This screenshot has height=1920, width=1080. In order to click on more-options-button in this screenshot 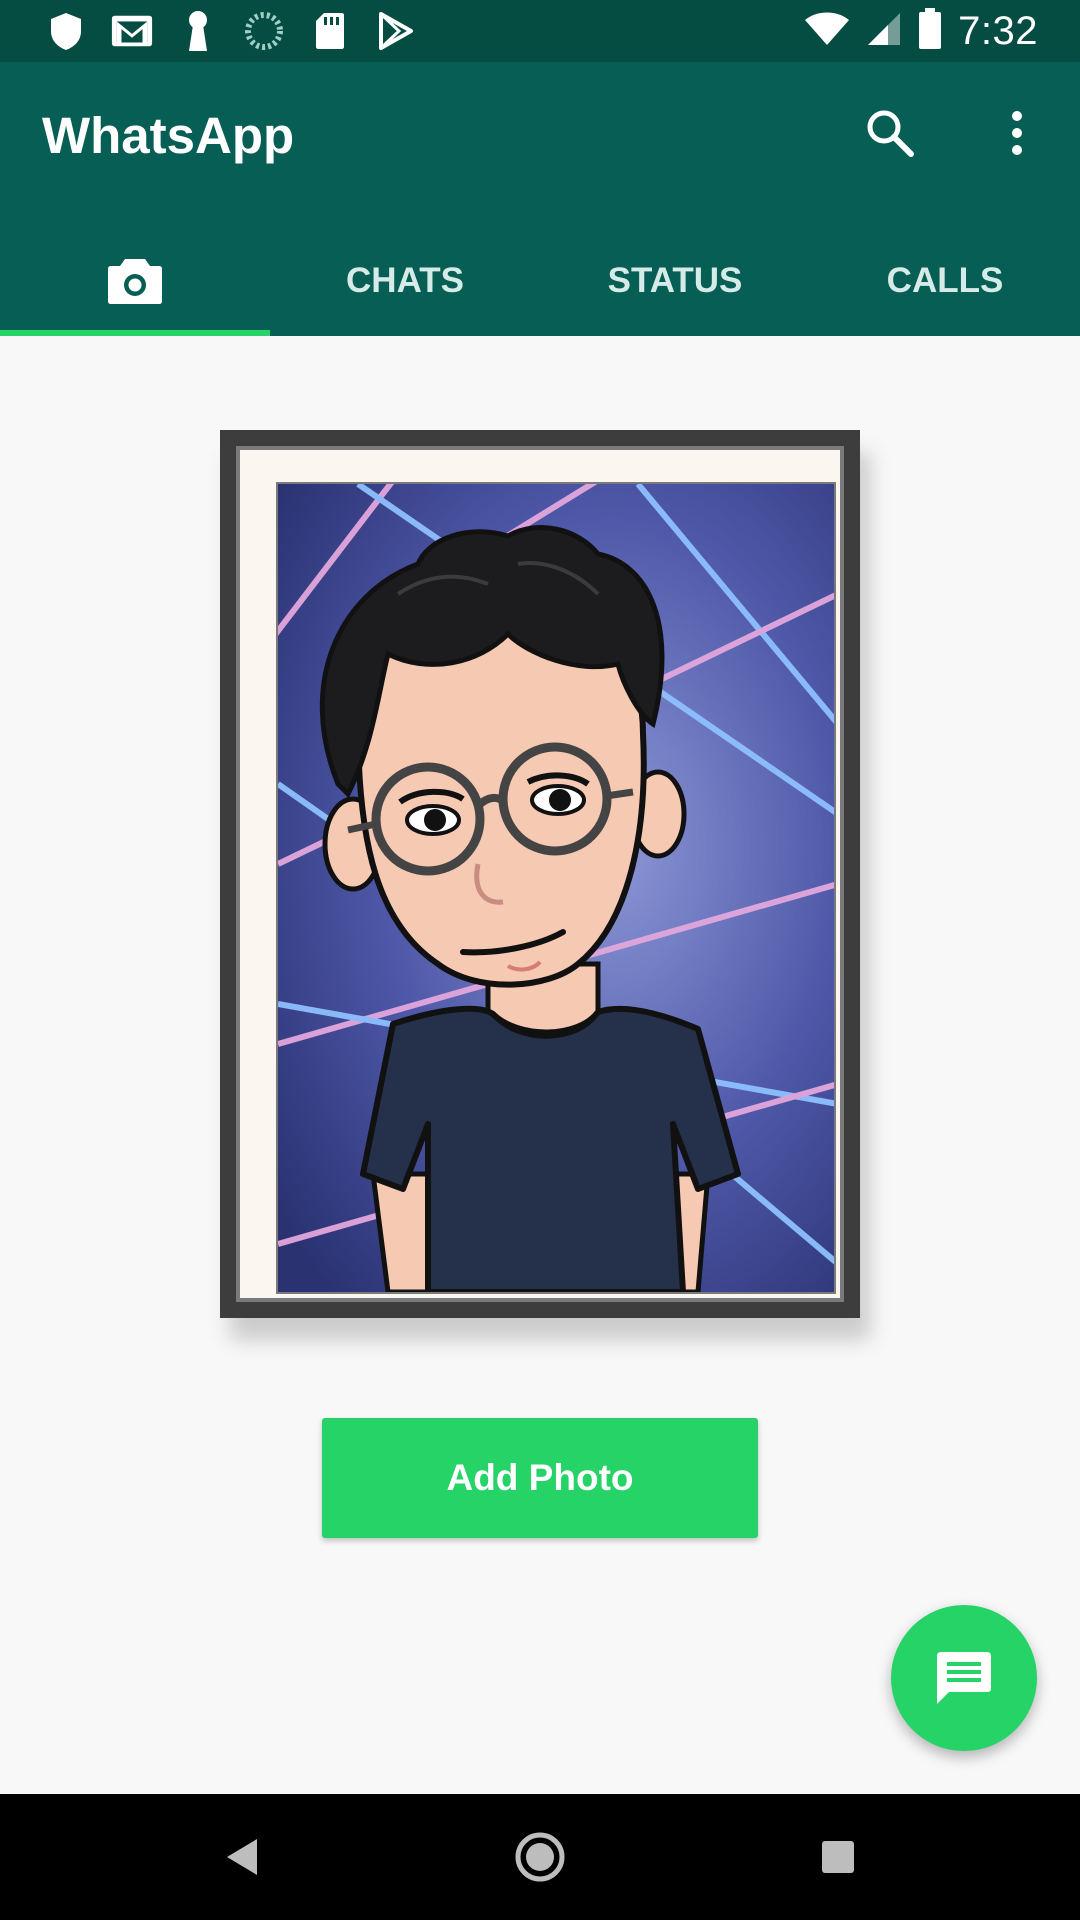, I will do `click(1017, 133)`.